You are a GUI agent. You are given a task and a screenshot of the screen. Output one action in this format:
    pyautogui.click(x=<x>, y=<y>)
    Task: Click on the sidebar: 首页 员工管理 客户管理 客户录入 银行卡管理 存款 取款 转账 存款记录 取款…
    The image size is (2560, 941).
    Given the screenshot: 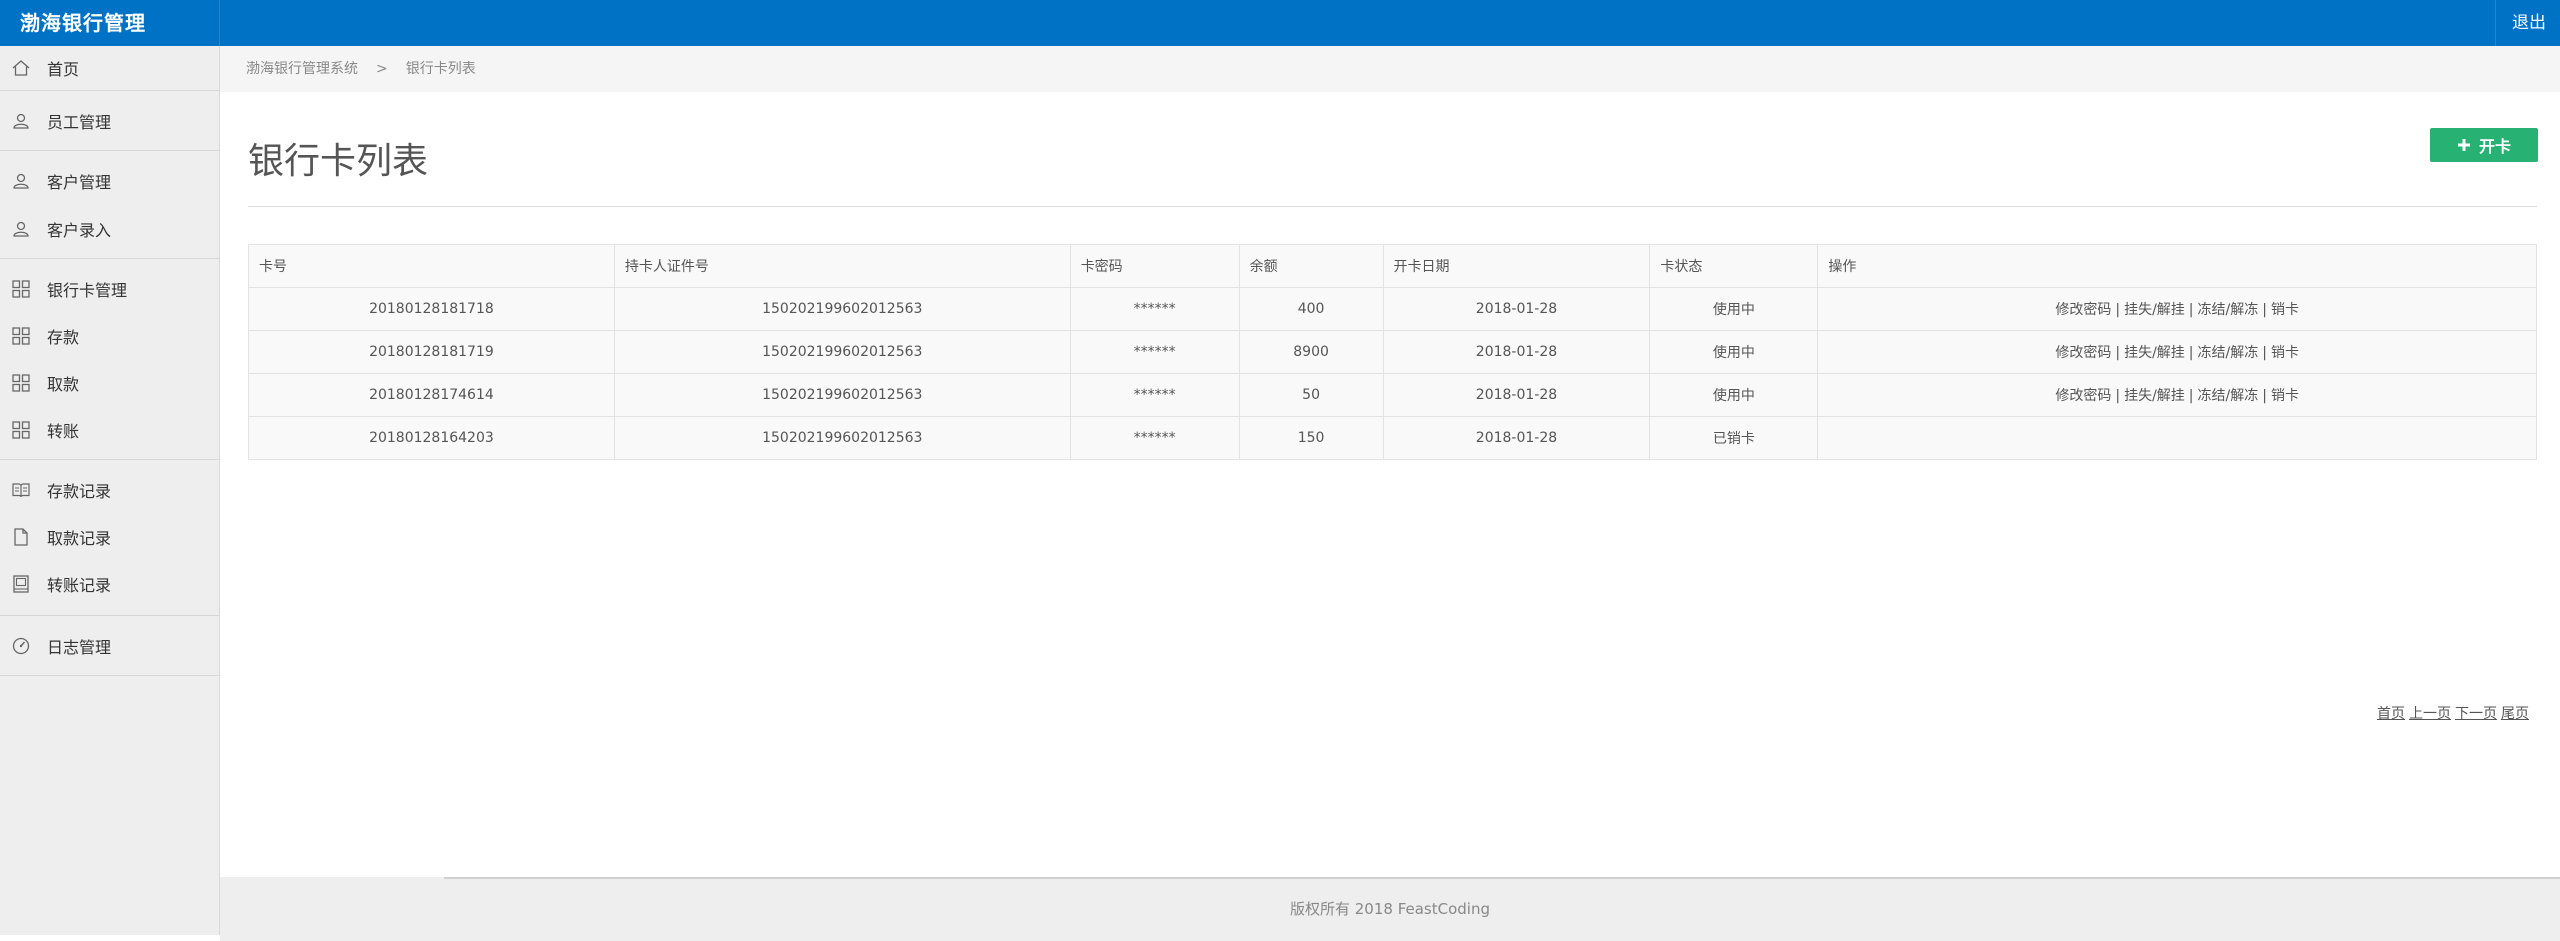 What is the action you would take?
    pyautogui.click(x=110, y=490)
    